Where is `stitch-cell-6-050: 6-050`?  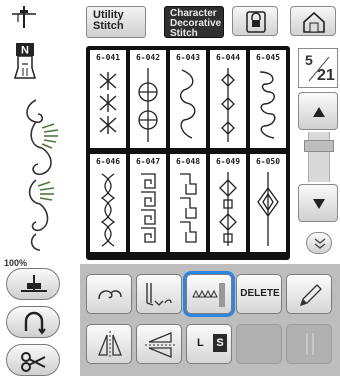
stitch-cell-6-050: 6-050 is located at coordinates (268, 203).